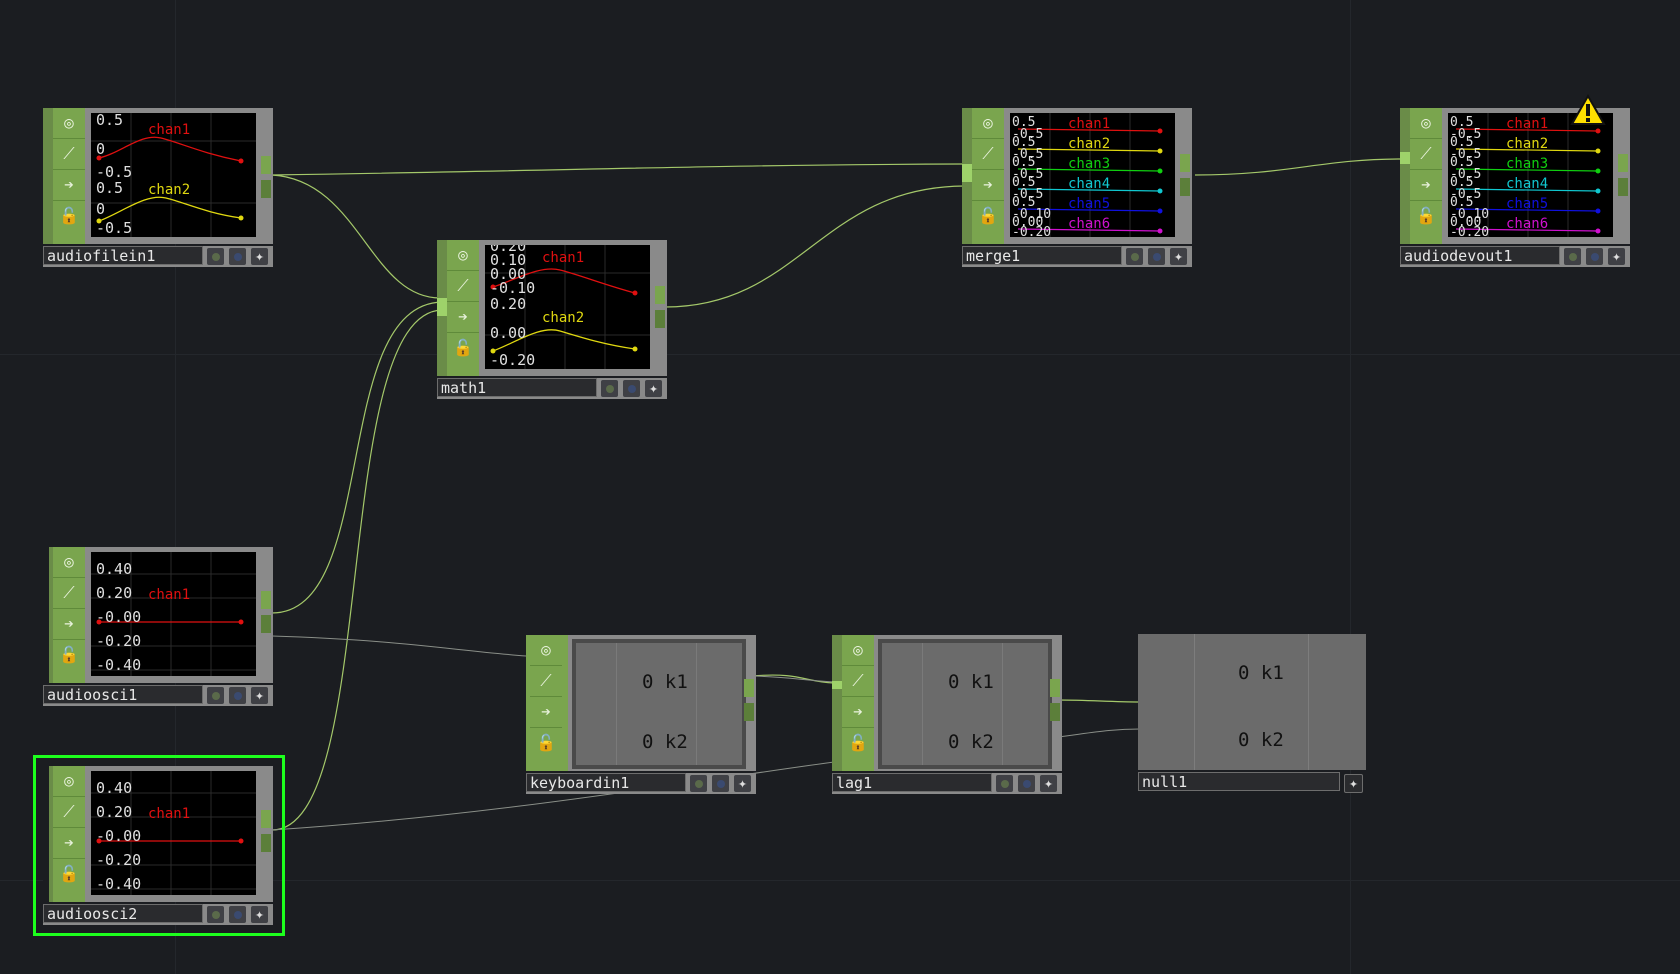 Image resolution: width=1680 pixels, height=974 pixels. I want to click on node-name: null1, so click(1239, 781).